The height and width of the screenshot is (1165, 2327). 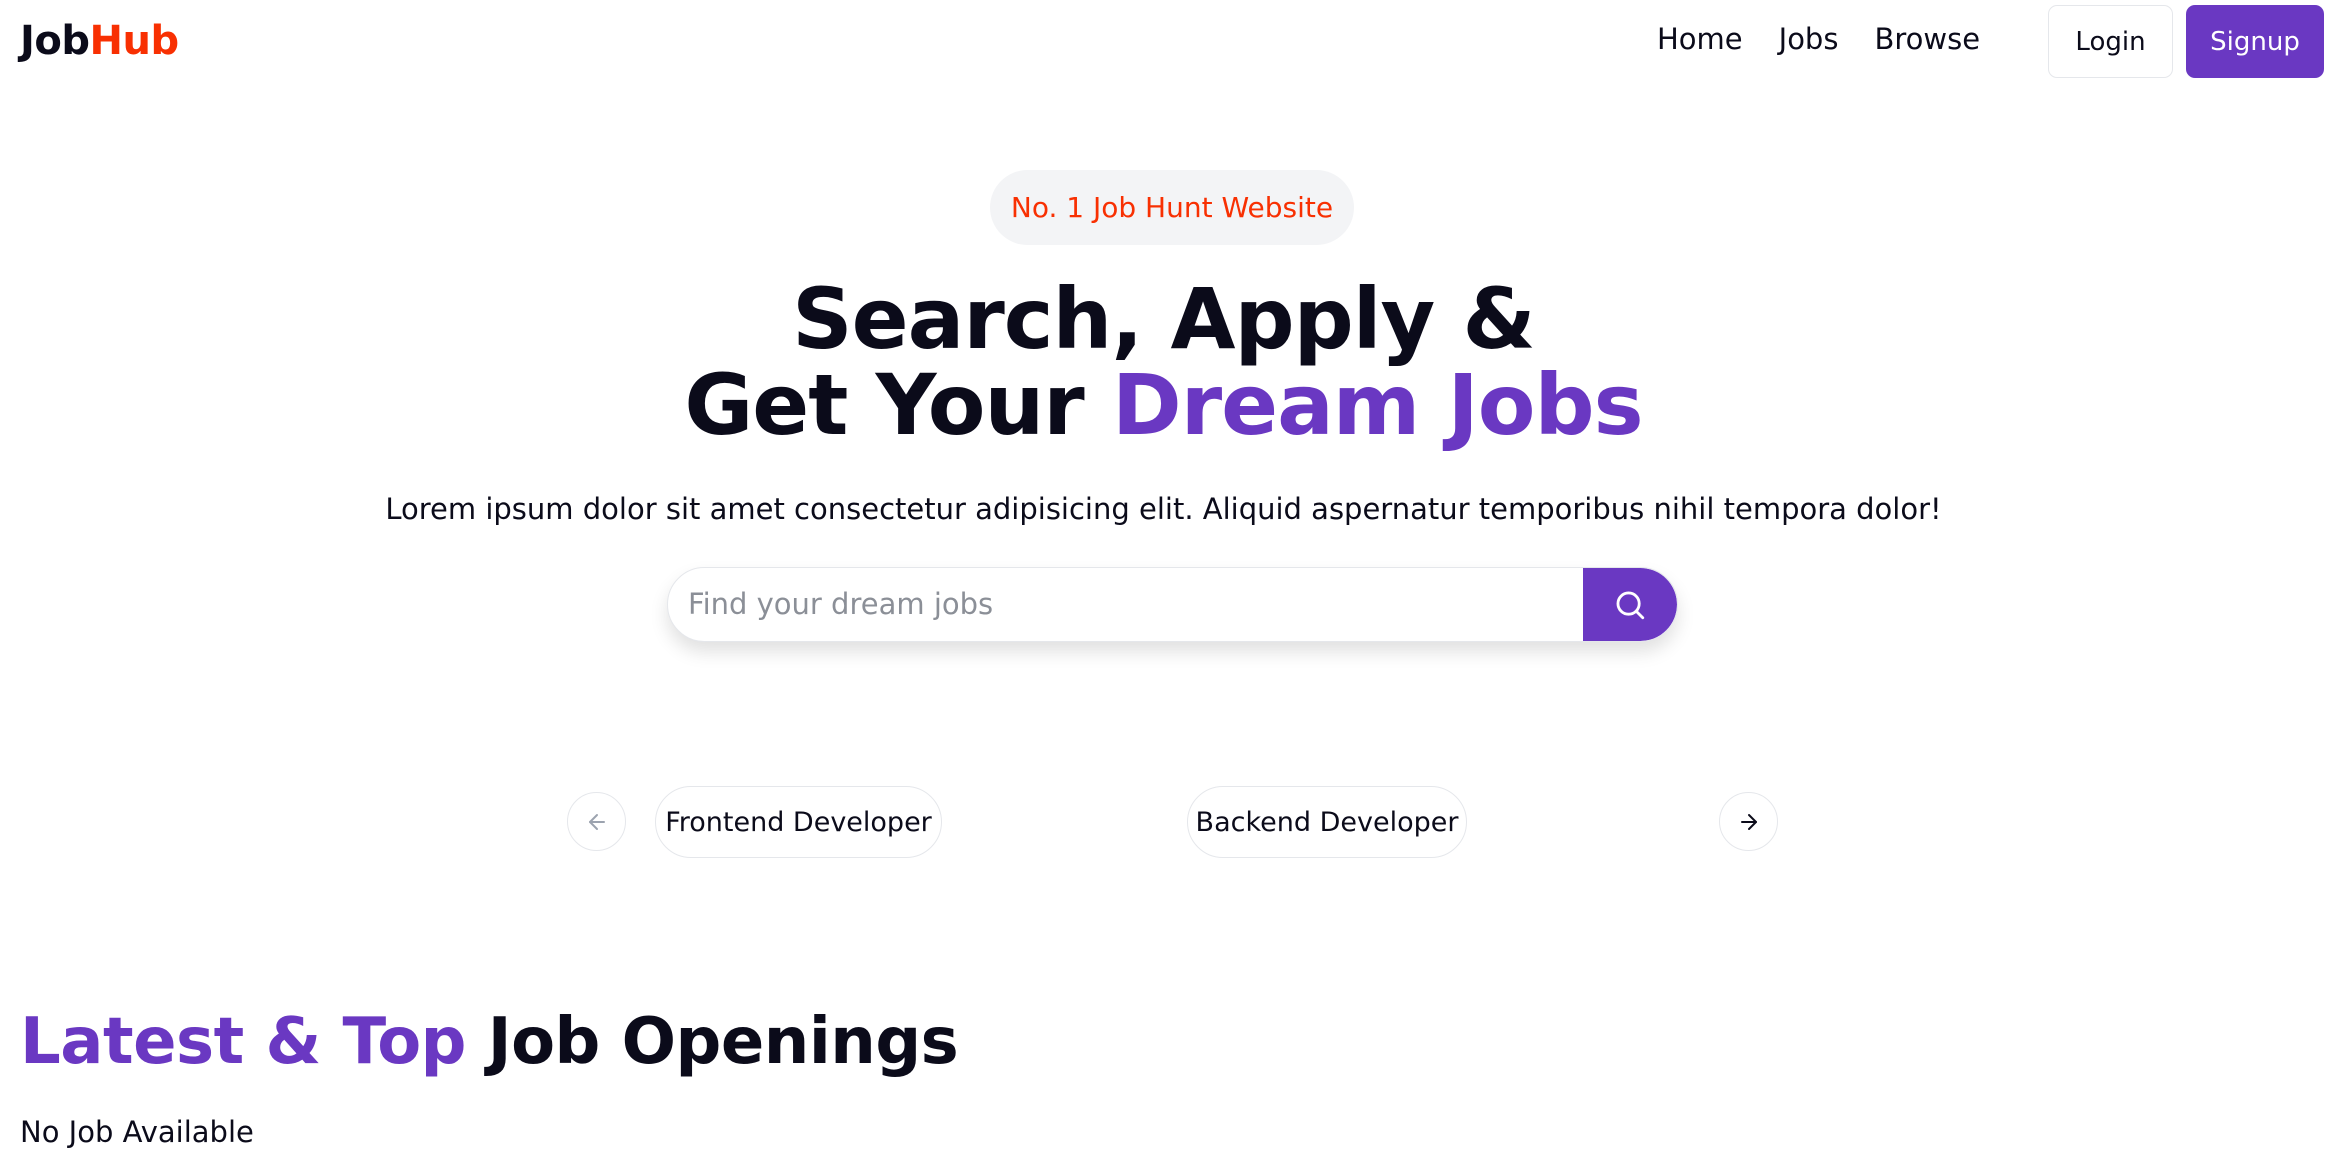 I want to click on login-button: Login, so click(x=2110, y=41).